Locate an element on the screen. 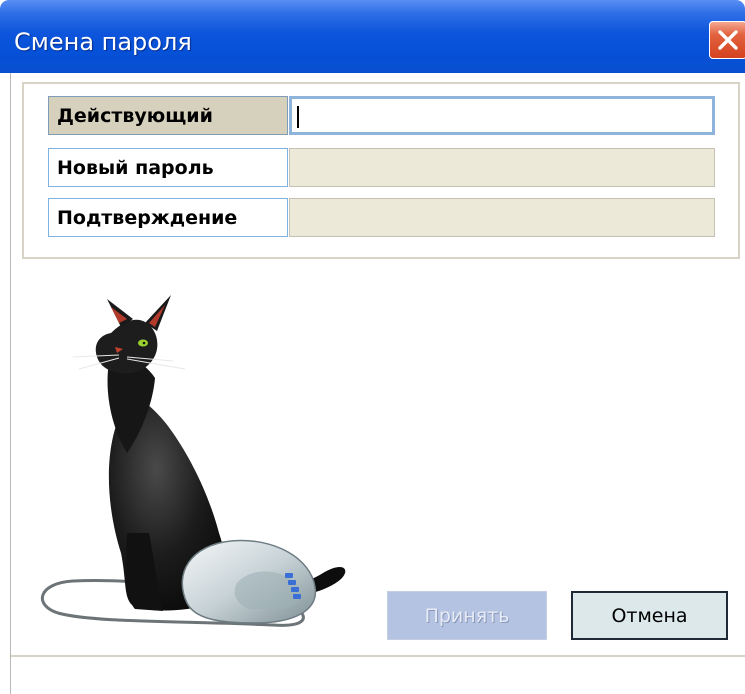 The height and width of the screenshot is (694, 745). confirm-password-input is located at coordinates (502, 217).